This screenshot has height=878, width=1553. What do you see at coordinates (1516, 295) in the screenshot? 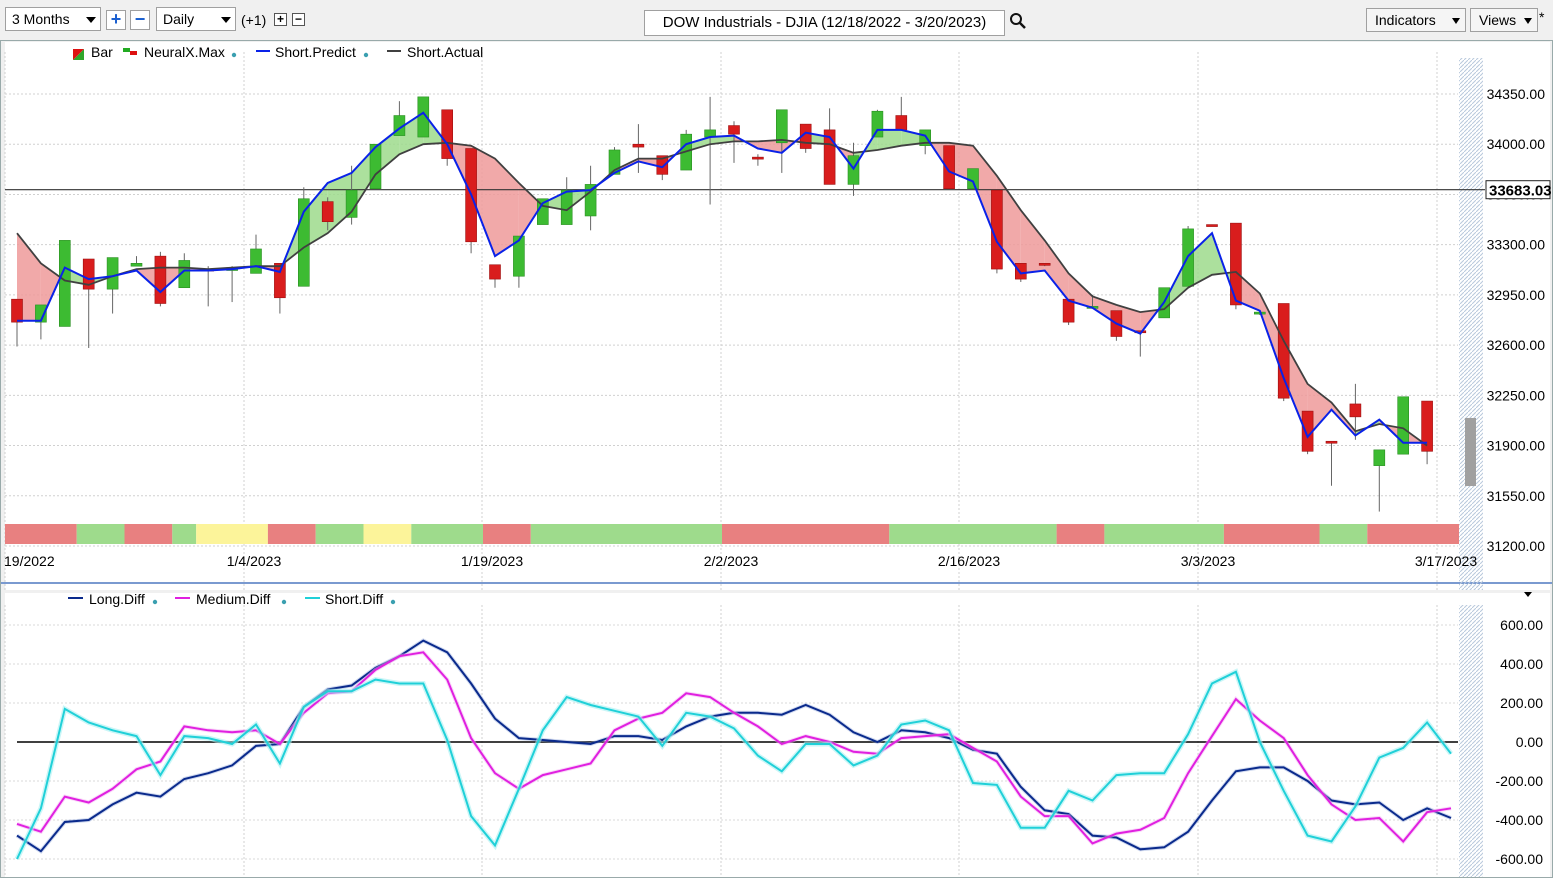
I see `y-tick-label: 32950.00` at bounding box center [1516, 295].